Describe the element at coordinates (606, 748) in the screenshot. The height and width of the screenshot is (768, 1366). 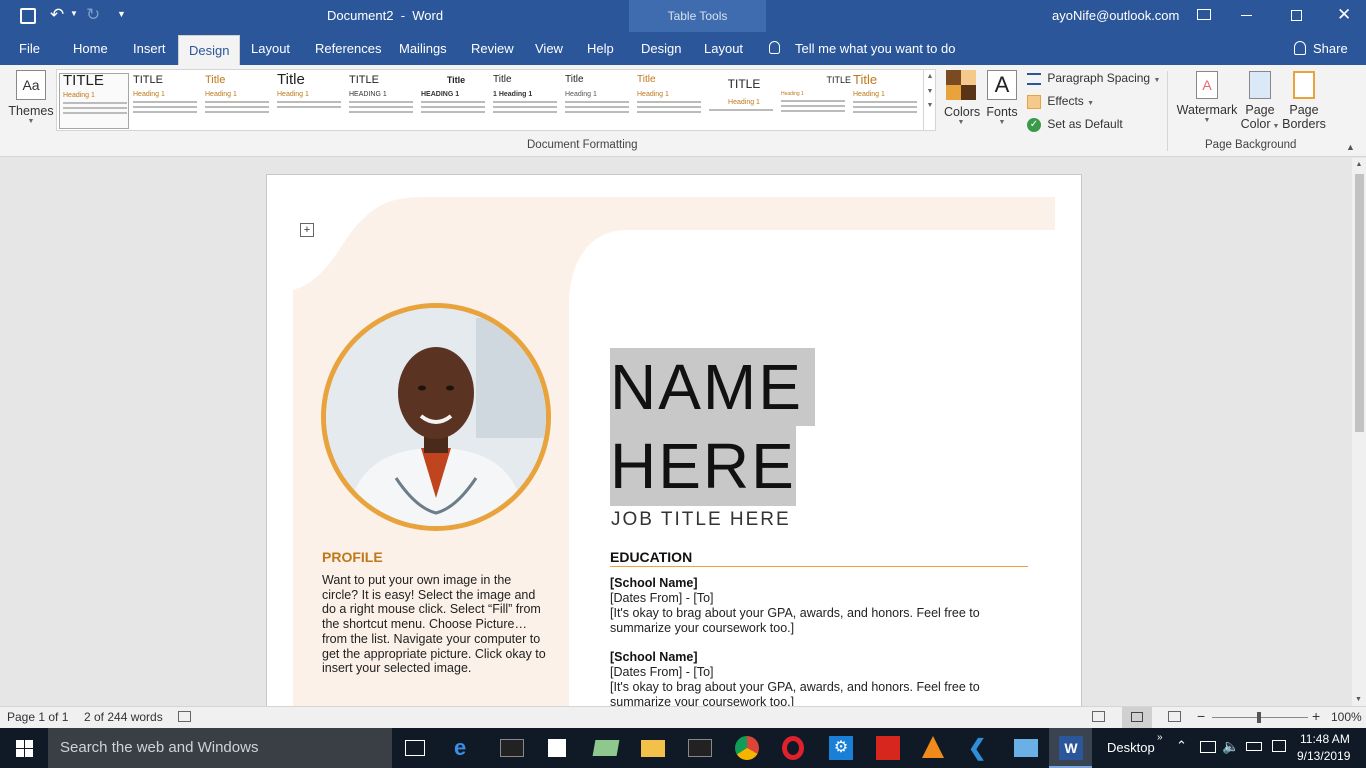
I see `photos-icon` at that location.